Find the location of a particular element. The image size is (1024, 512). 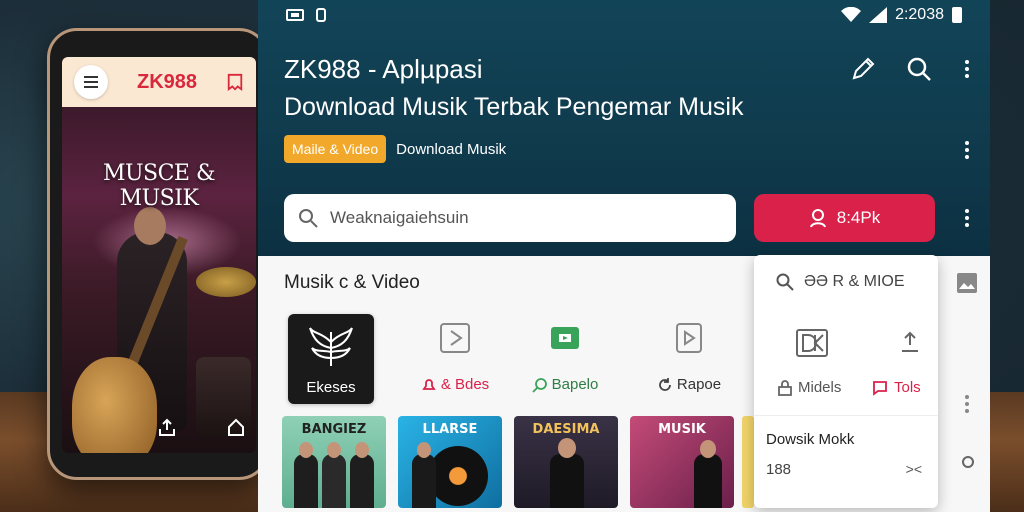

bell-icon is located at coordinates (429, 384).